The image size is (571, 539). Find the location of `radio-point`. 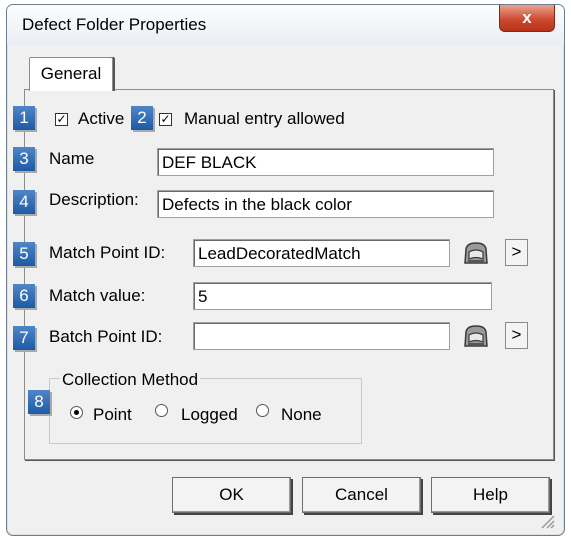

radio-point is located at coordinates (76, 412).